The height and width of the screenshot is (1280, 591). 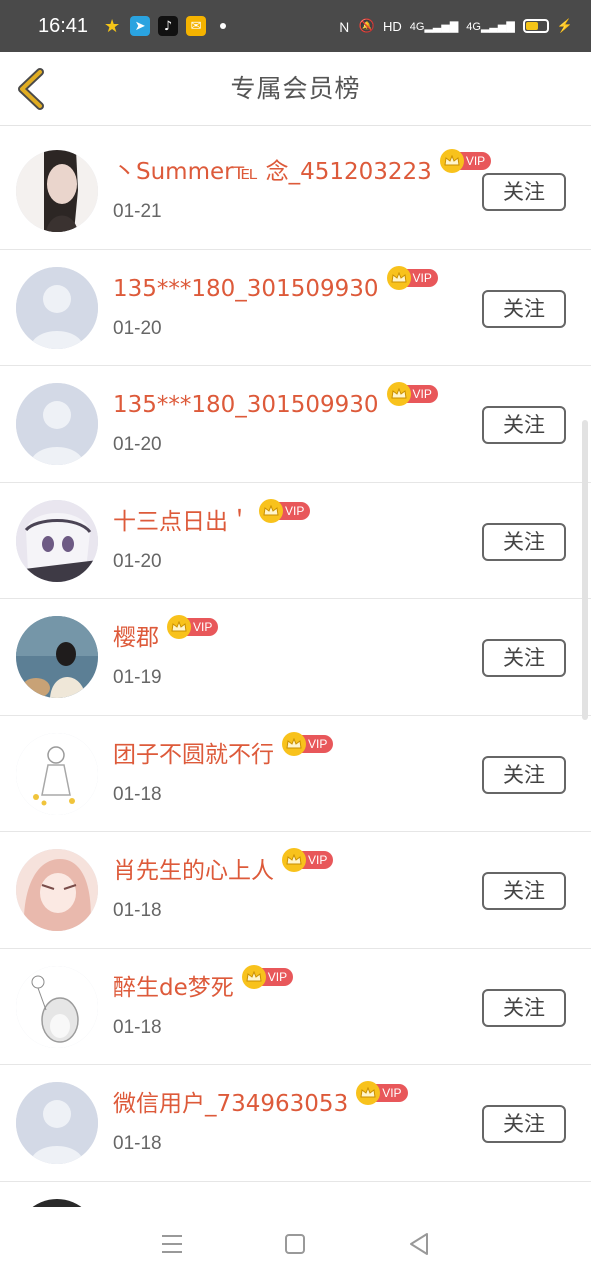 I want to click on join-date: 01-19, so click(x=137, y=677).